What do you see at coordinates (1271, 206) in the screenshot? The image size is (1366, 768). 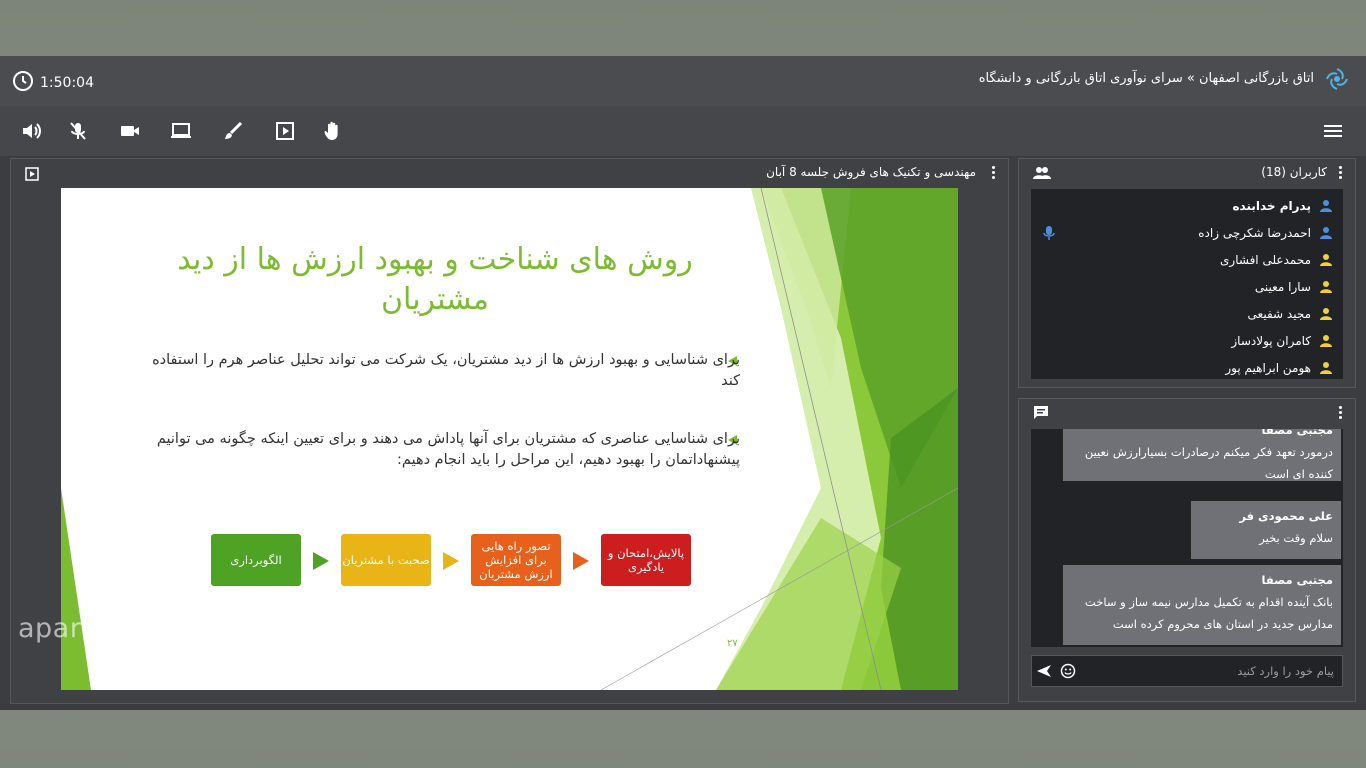 I see `user-name: پدرام خدابنده` at bounding box center [1271, 206].